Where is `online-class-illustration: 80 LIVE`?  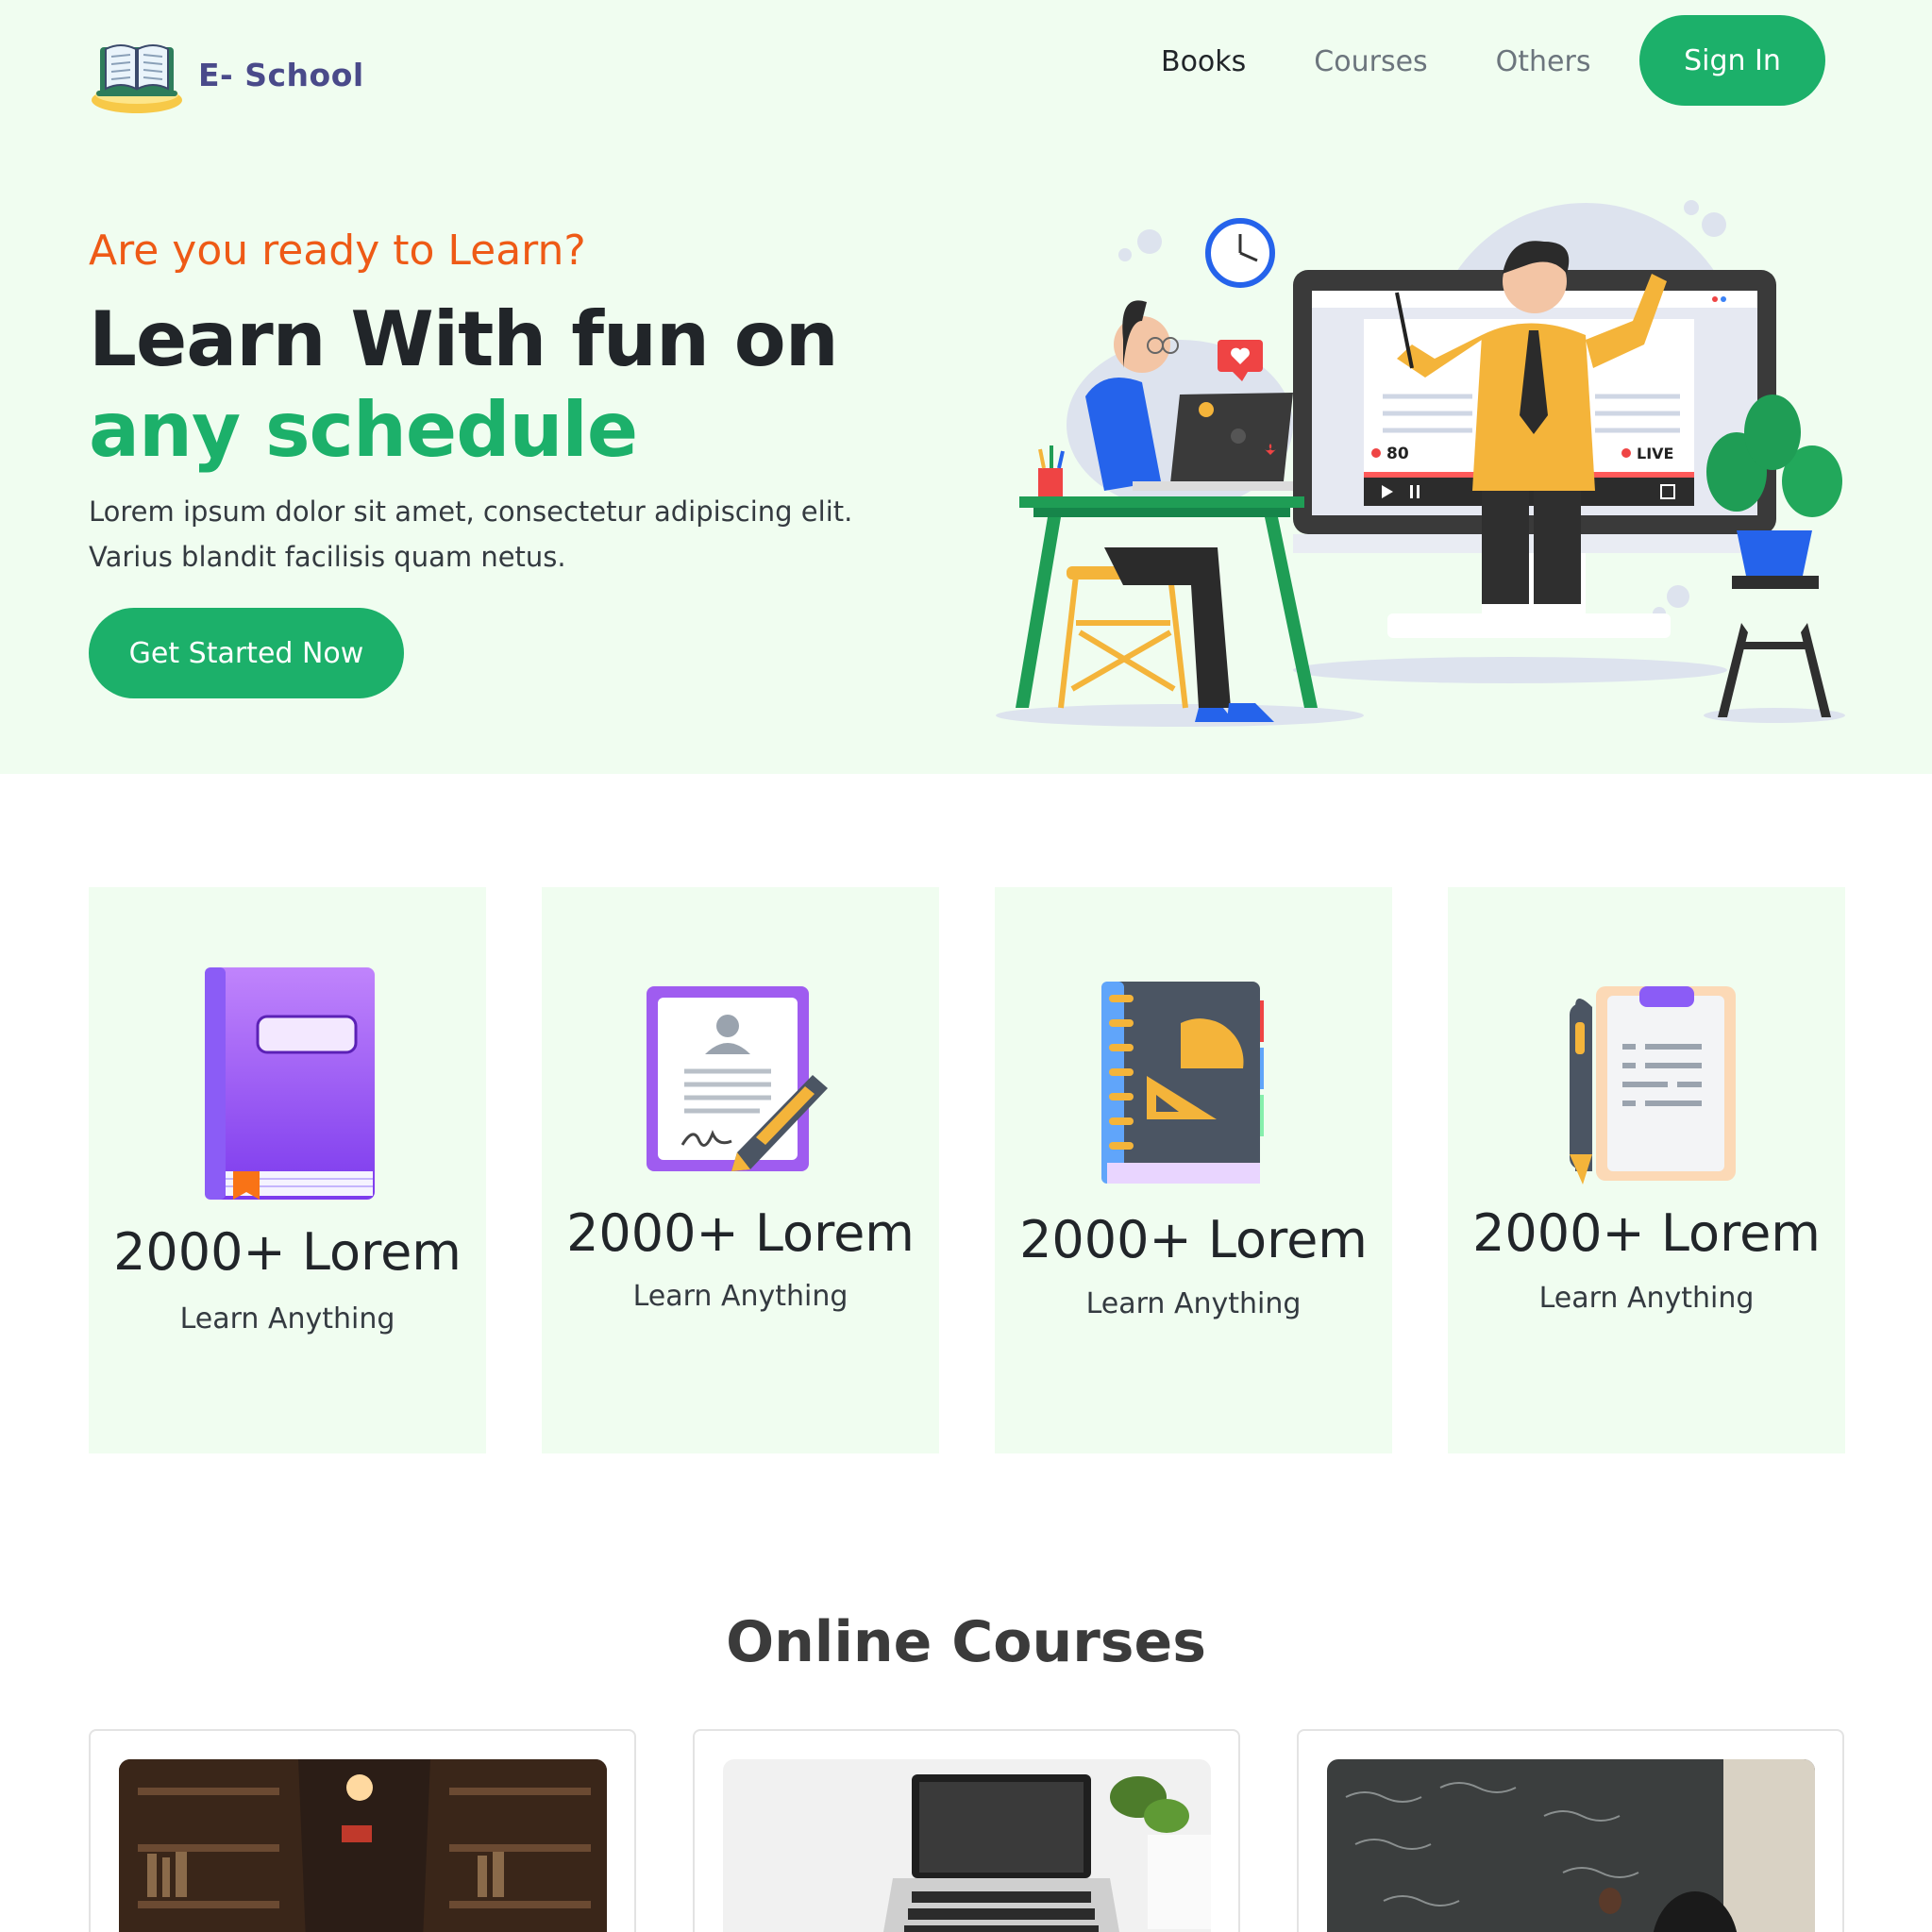 online-class-illustration: 80 LIVE is located at coordinates (1420, 463).